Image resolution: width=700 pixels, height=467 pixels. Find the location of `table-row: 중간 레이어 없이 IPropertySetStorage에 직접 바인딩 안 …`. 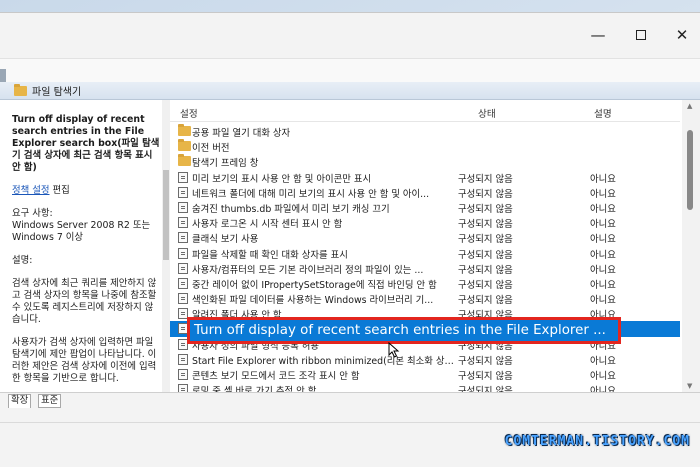

table-row: 중간 레이어 없이 IPropertySetStorage에 직접 바인딩 안 … is located at coordinates (425, 283).